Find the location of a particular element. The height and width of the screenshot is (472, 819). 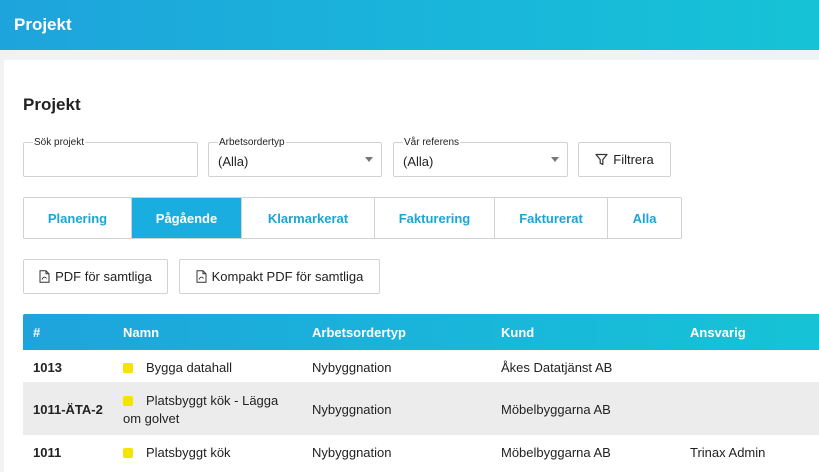

order-type-label: Arbetsordertyp is located at coordinates (252, 142).